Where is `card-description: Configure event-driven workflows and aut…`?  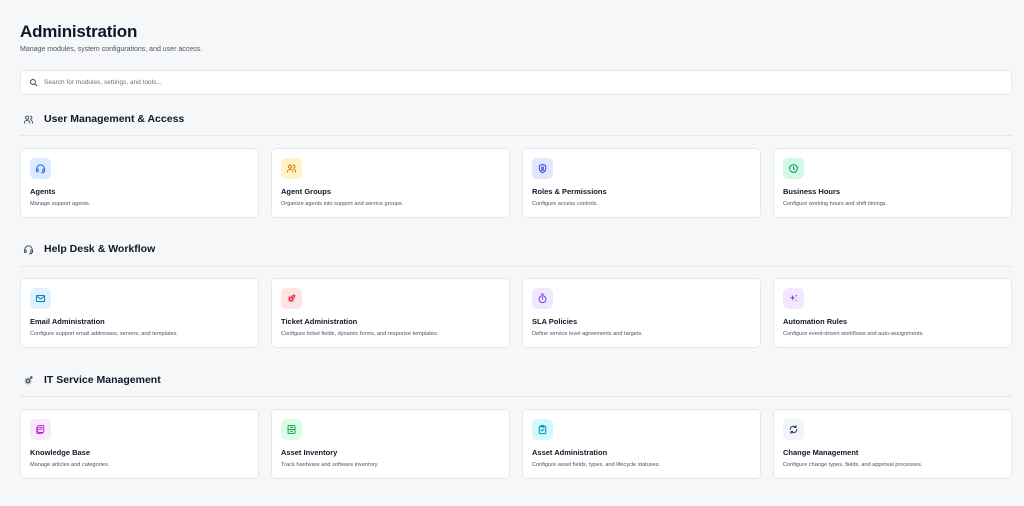
card-description: Configure event-driven workflows and aut… is located at coordinates (853, 334).